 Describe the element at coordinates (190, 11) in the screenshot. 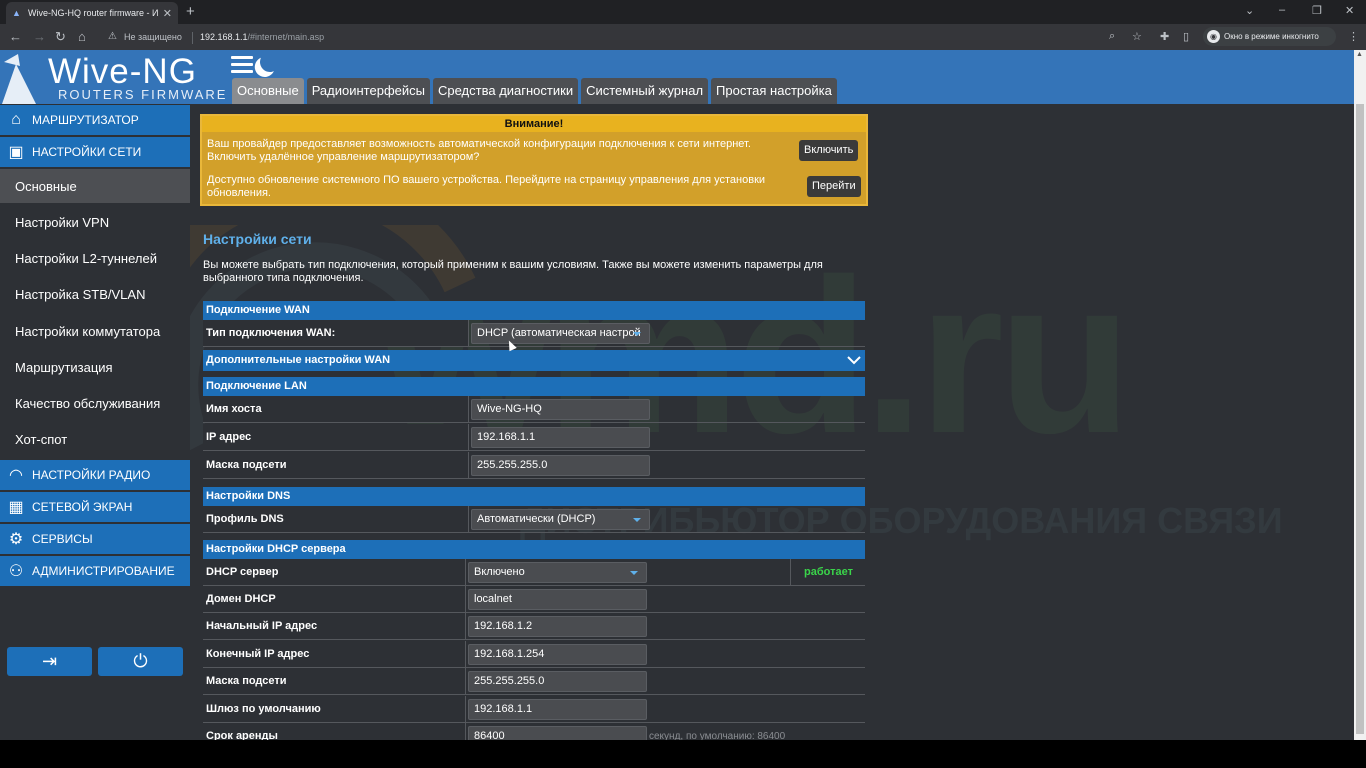

I see `new-tab-icon: +` at that location.